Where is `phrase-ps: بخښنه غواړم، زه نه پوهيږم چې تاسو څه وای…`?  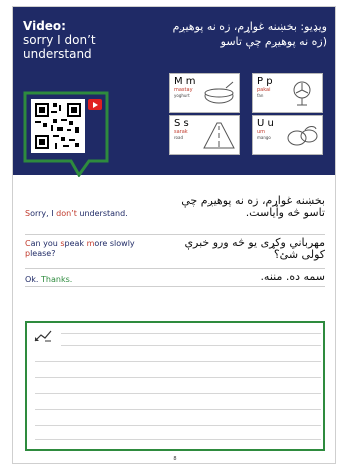 phrase-ps: بخښنه غواړم، زه نه پوهيږم چې تاسو څه وای… is located at coordinates (253, 206).